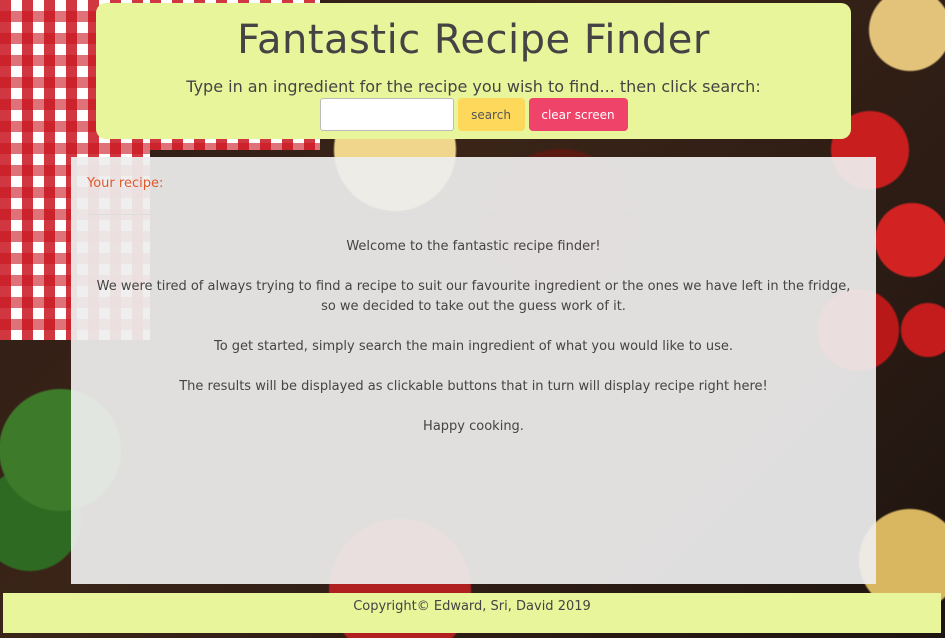 This screenshot has width=945, height=638. I want to click on divider, so click(473, 214).